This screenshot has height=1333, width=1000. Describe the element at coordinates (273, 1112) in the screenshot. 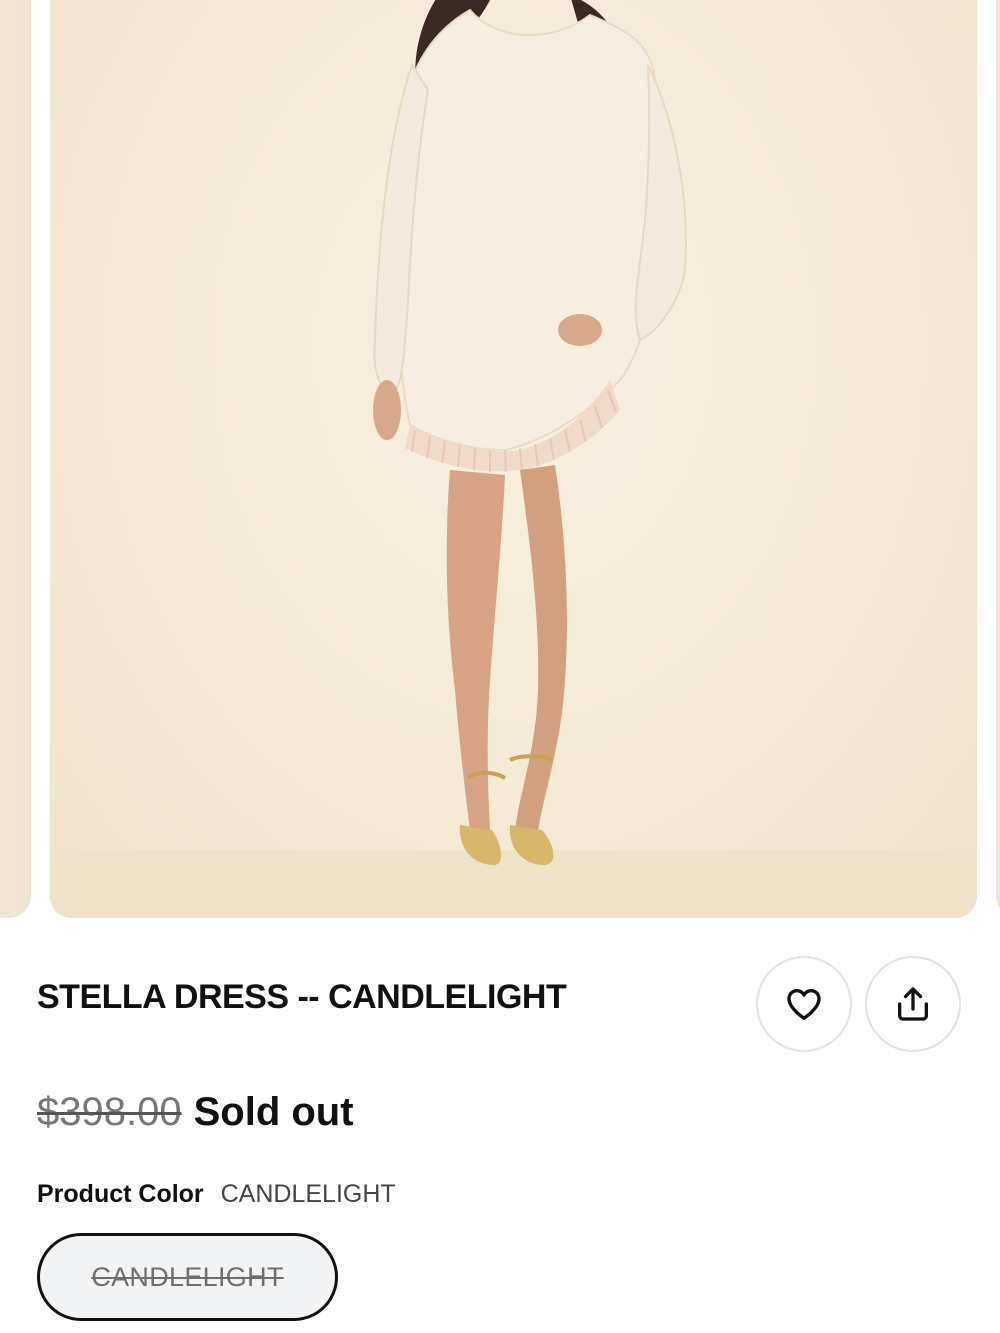

I see `sold-out-label: Sold out` at that location.